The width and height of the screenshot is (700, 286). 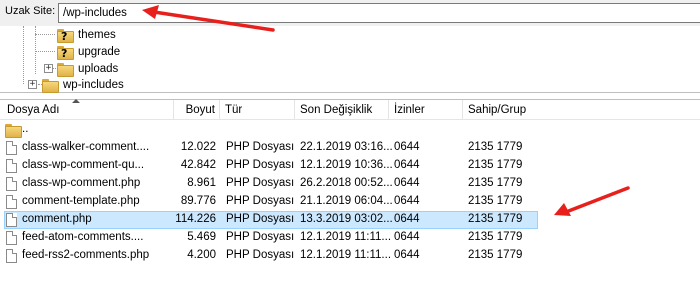 What do you see at coordinates (86, 255) in the screenshot?
I see `file-name: feed-rss2-comments.php` at bounding box center [86, 255].